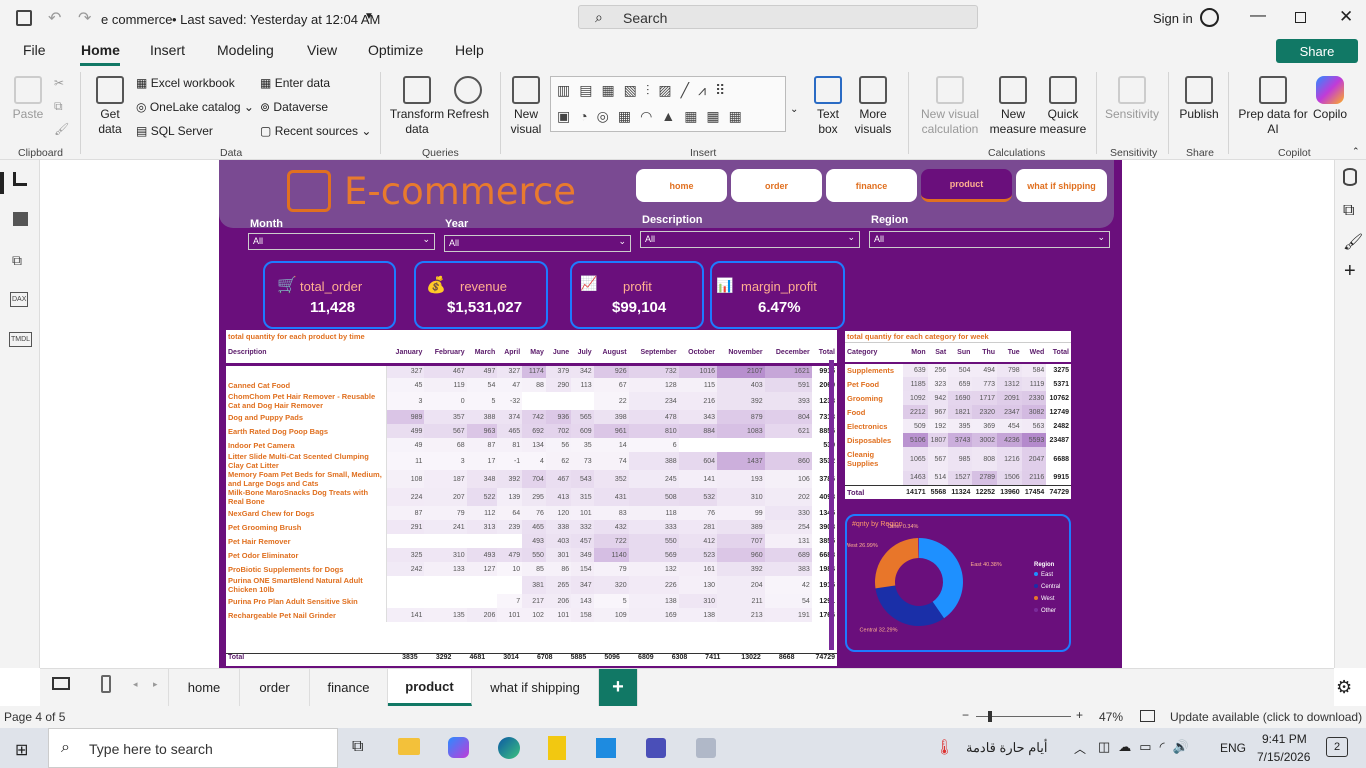 This screenshot has width=1366, height=768. What do you see at coordinates (59, 83) in the screenshot?
I see `cut-icon: ✂` at bounding box center [59, 83].